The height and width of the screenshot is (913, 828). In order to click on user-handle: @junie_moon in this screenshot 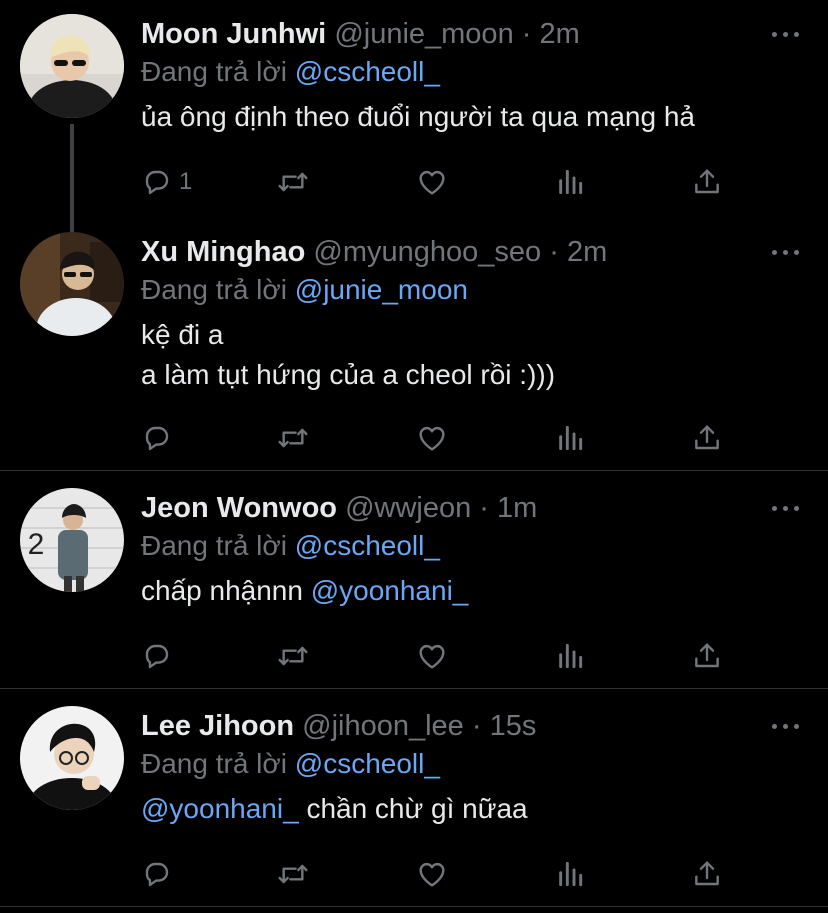, I will do `click(423, 34)`.